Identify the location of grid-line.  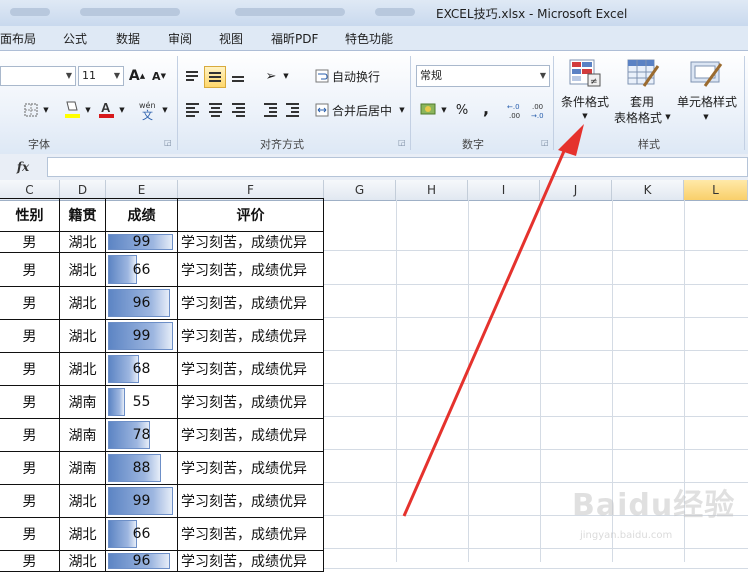
(536, 568).